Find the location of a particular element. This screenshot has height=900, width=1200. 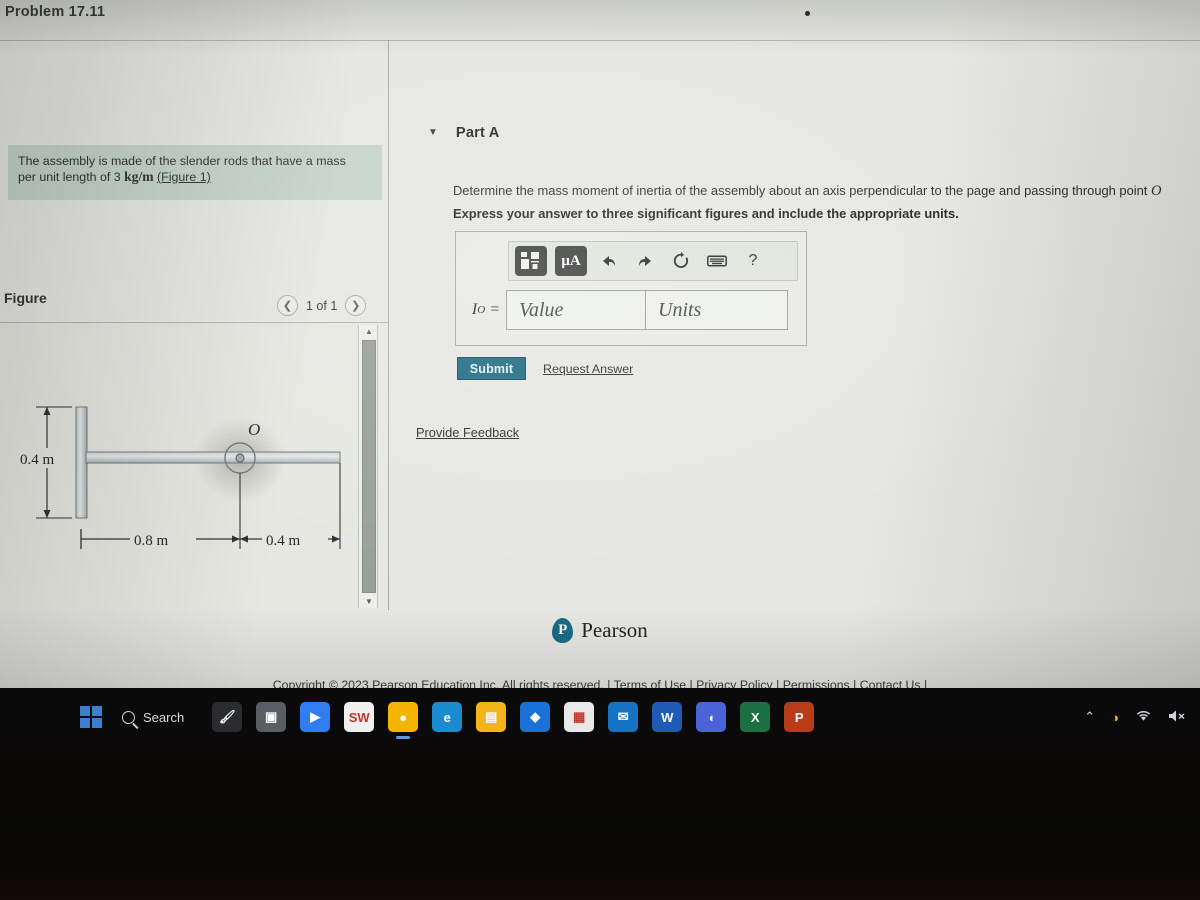

reset-icon is located at coordinates (681, 261).